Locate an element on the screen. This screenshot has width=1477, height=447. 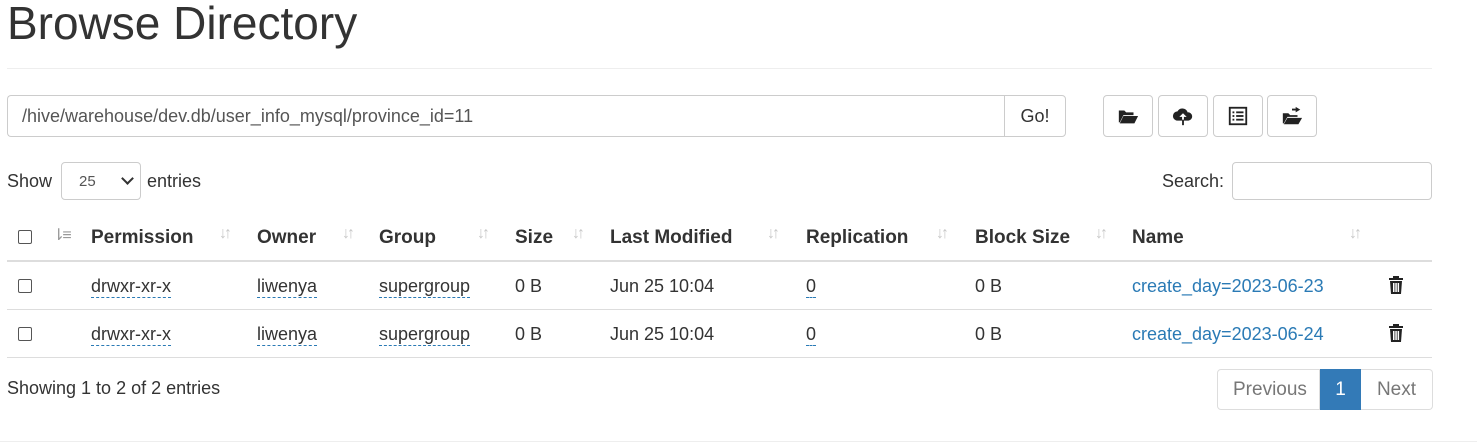
next-page-button: Next is located at coordinates (1397, 389).